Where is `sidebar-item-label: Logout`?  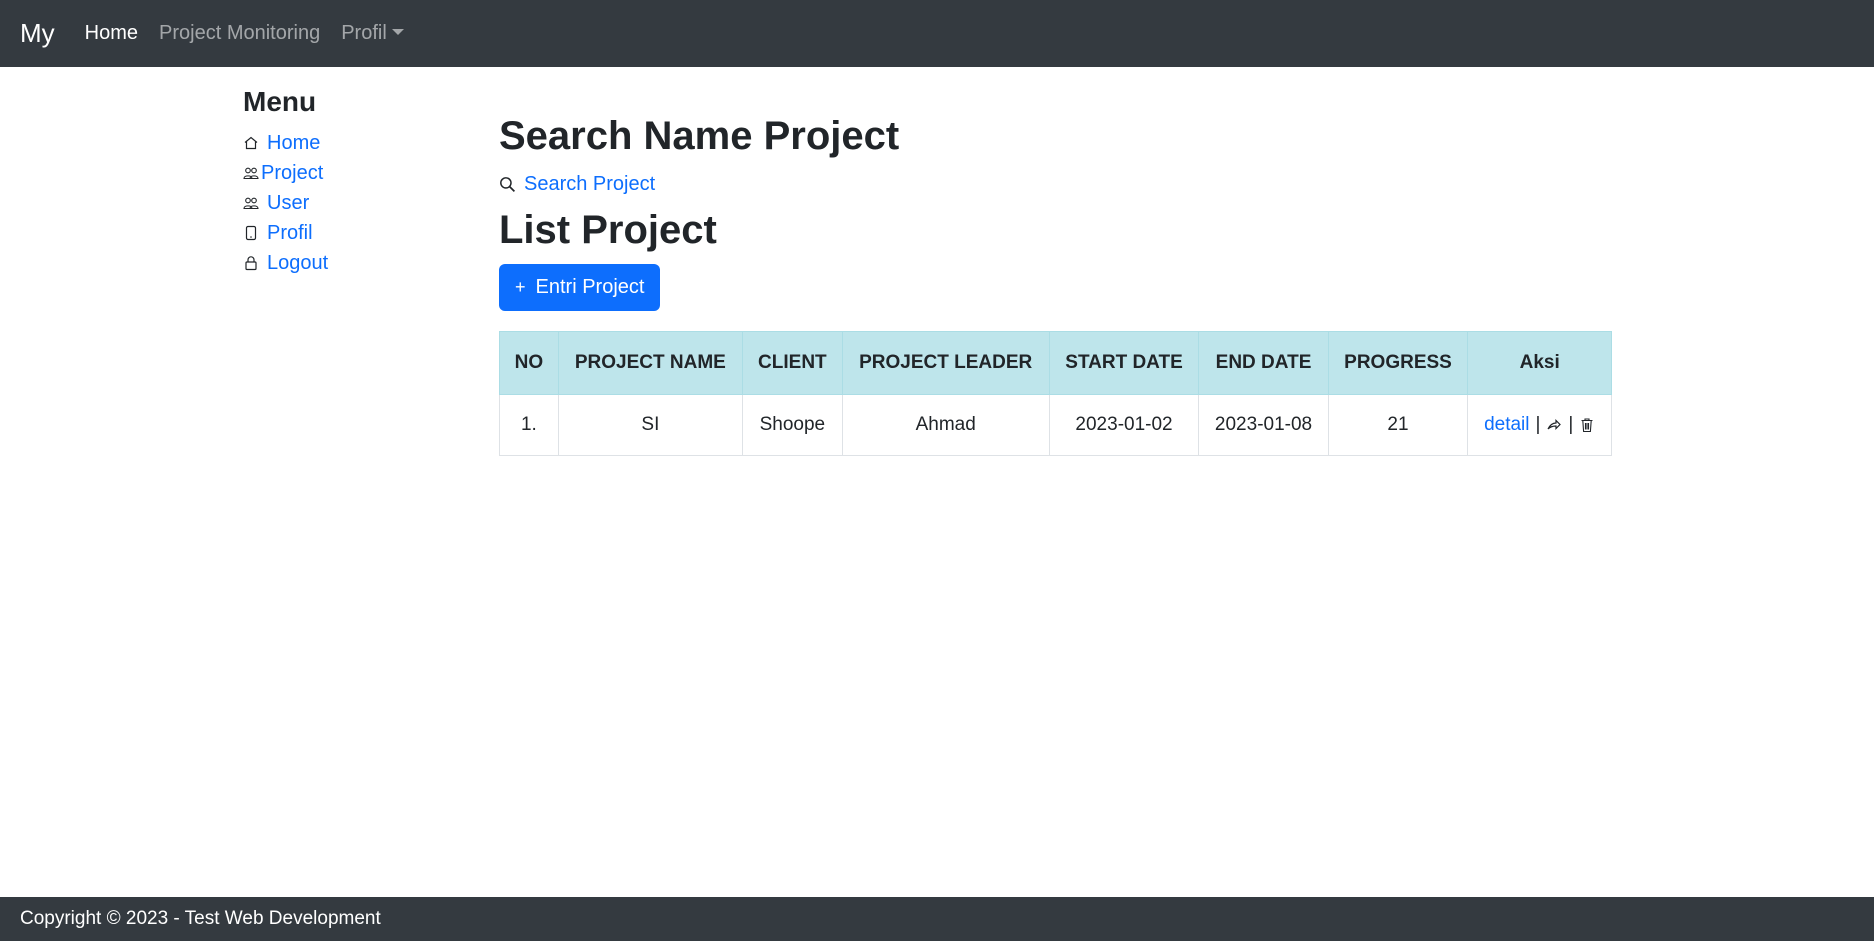 sidebar-item-label: Logout is located at coordinates (297, 263).